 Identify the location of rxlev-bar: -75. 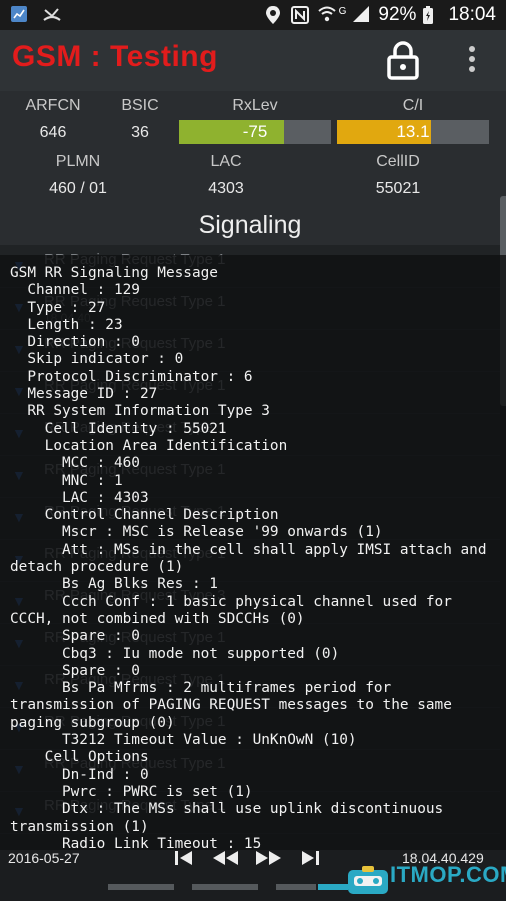
(255, 132).